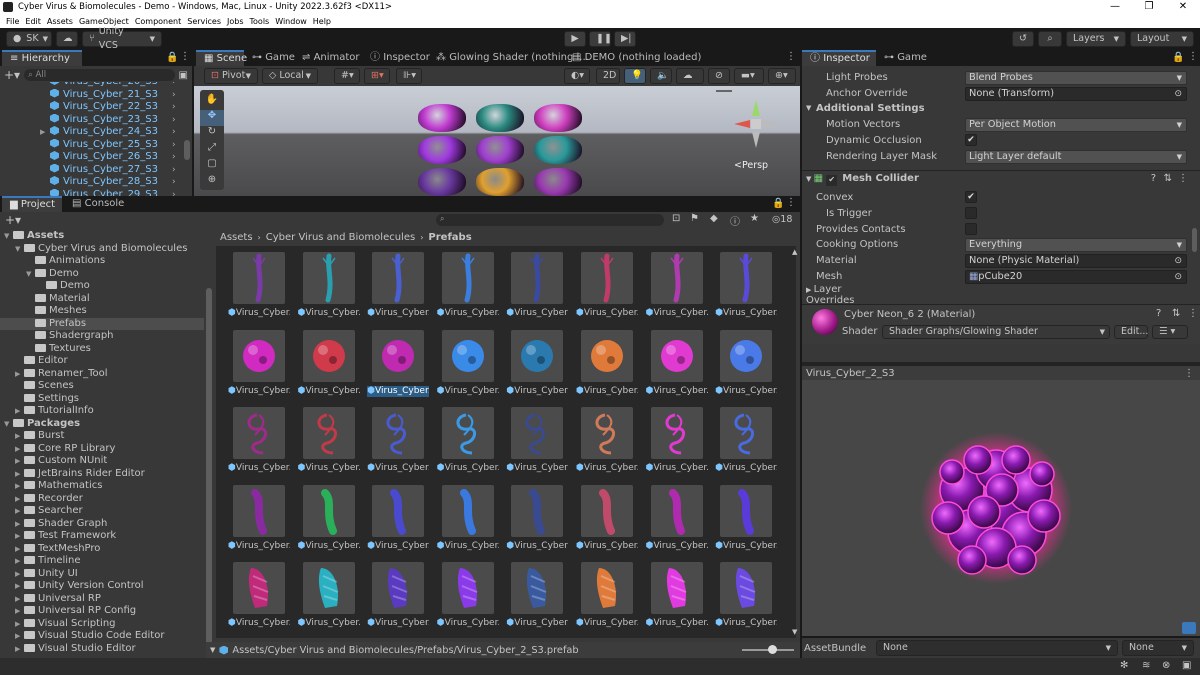  What do you see at coordinates (102, 636) in the screenshot?
I see `folder-item: ▶ Visual Studio Code Editor` at bounding box center [102, 636].